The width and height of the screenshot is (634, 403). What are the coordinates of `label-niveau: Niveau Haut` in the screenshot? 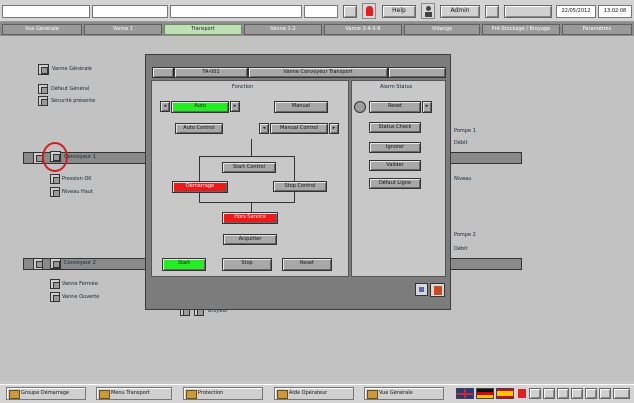 It's located at (77, 192).